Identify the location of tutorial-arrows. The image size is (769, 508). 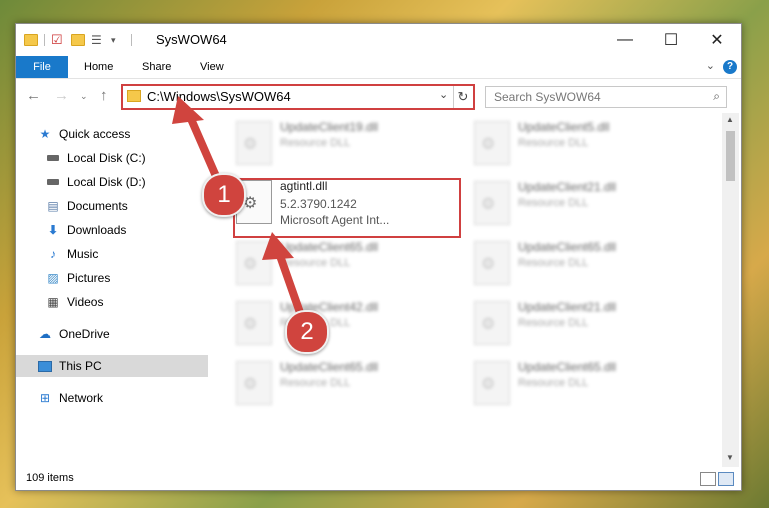
(240, 212).